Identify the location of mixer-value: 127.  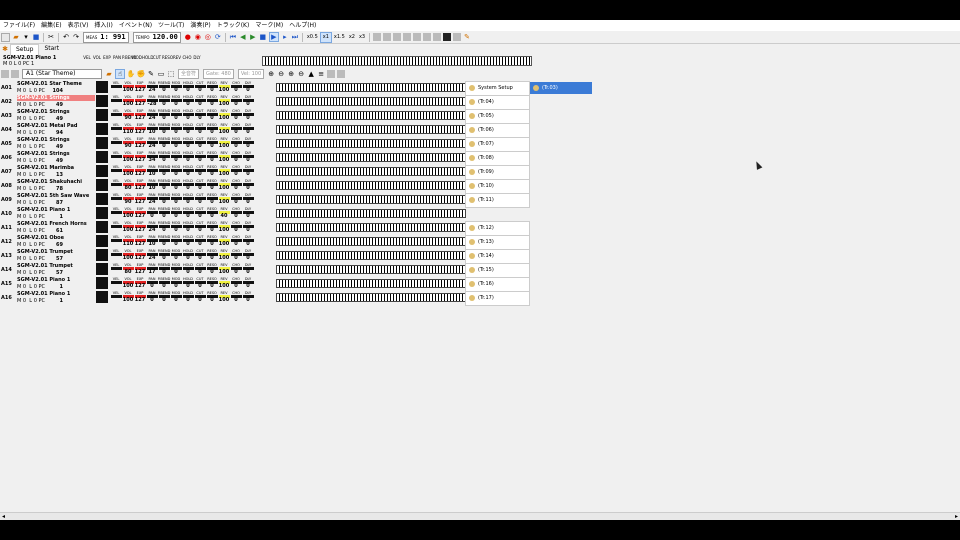
(140, 146).